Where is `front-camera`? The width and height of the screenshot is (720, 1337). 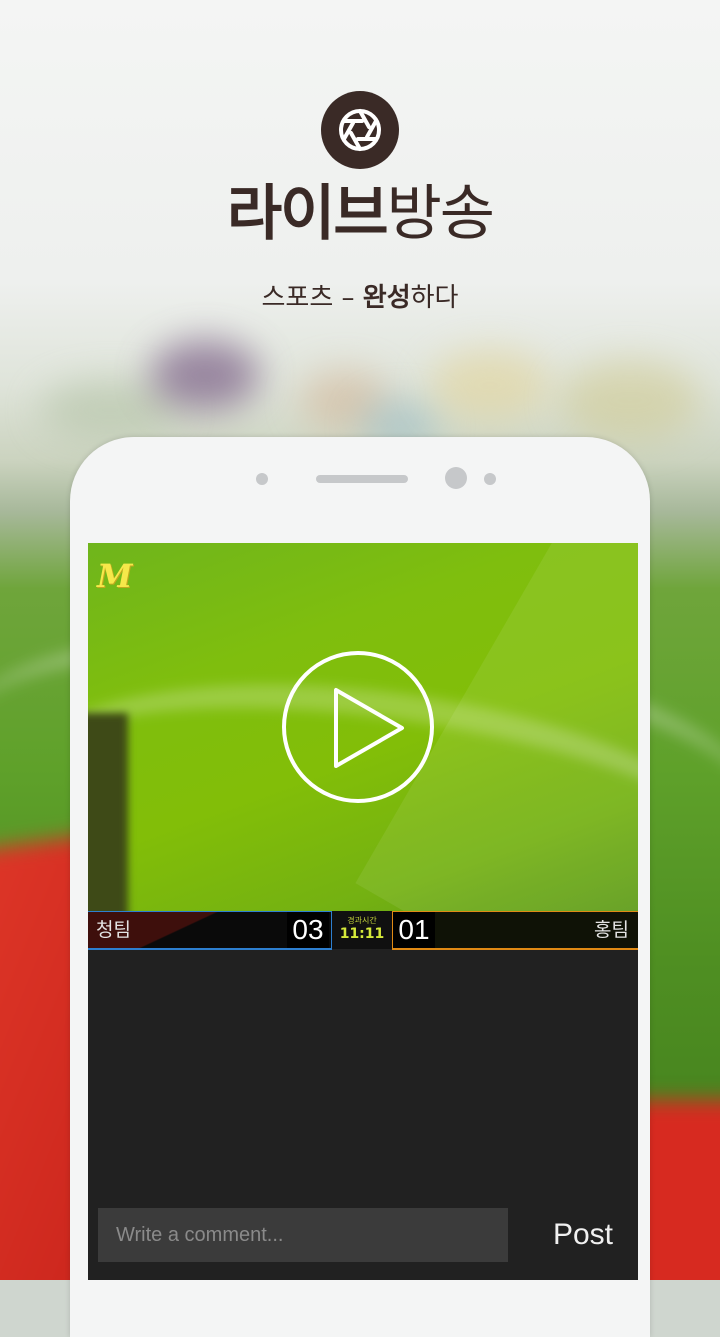
front-camera is located at coordinates (456, 478).